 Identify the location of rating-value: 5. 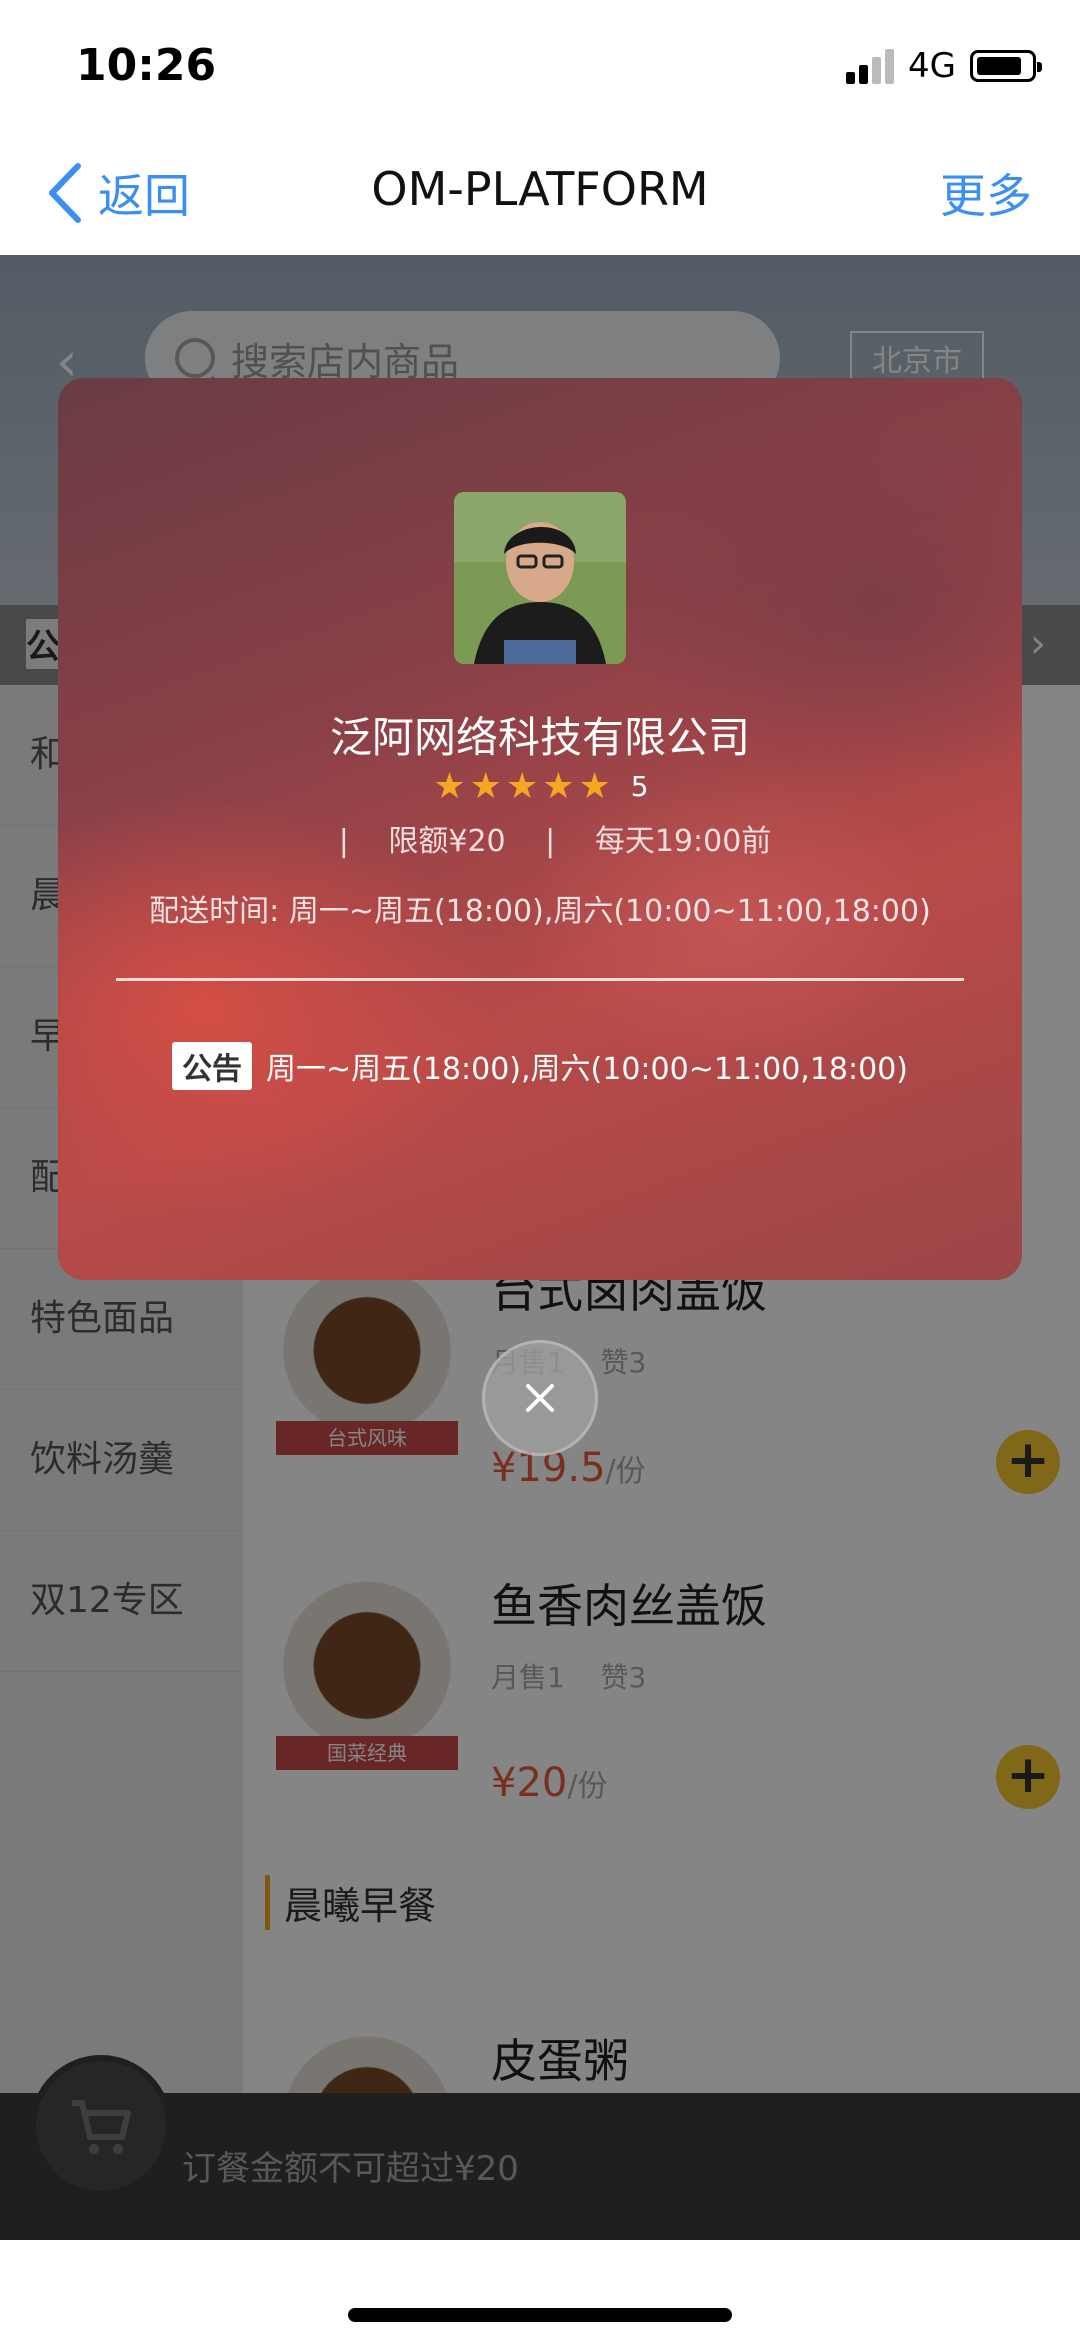
(639, 786).